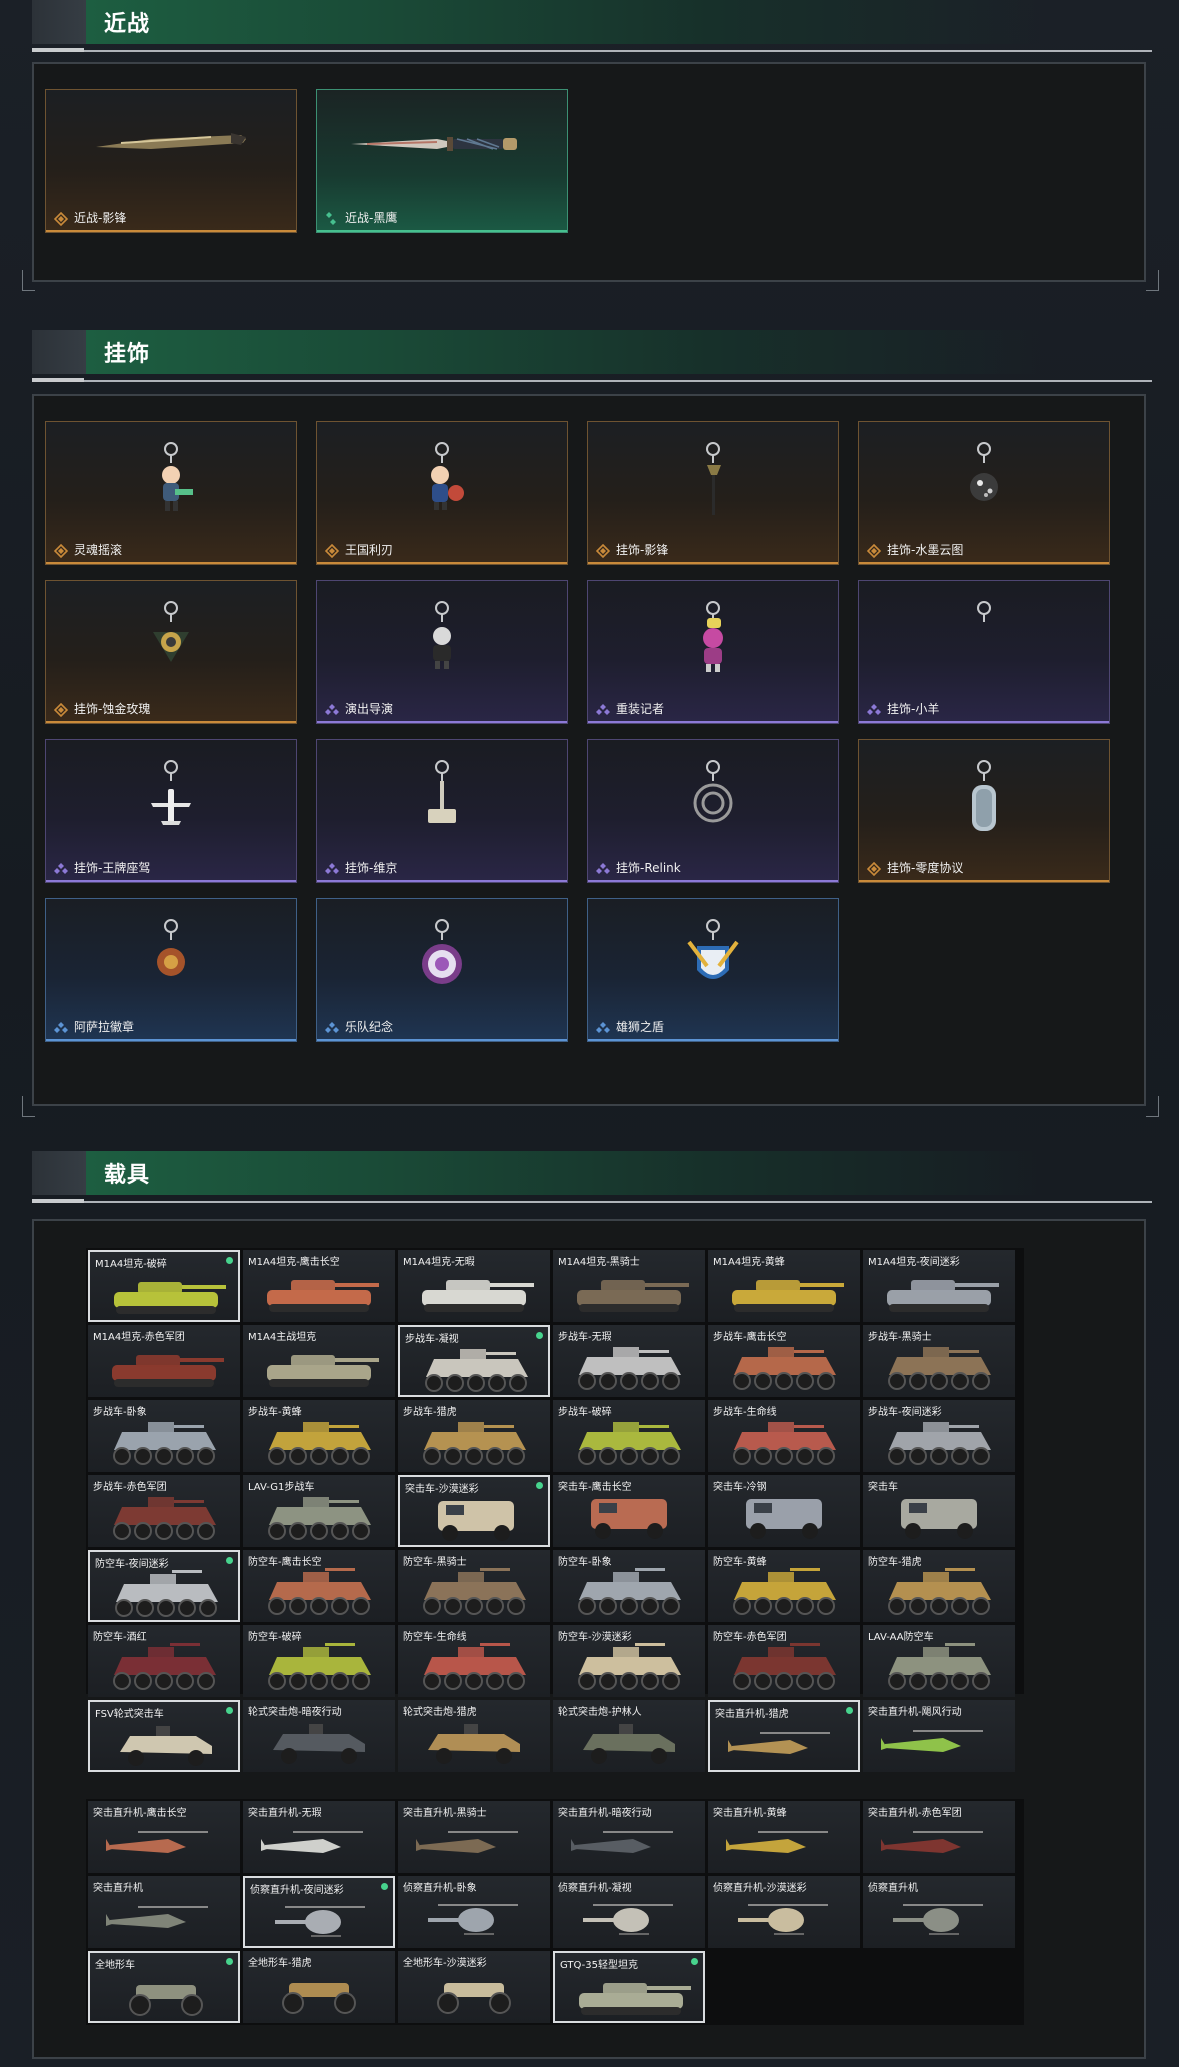  What do you see at coordinates (629, 1361) in the screenshot?
I see `vehicle-skin-card: 步战车-无瑕` at bounding box center [629, 1361].